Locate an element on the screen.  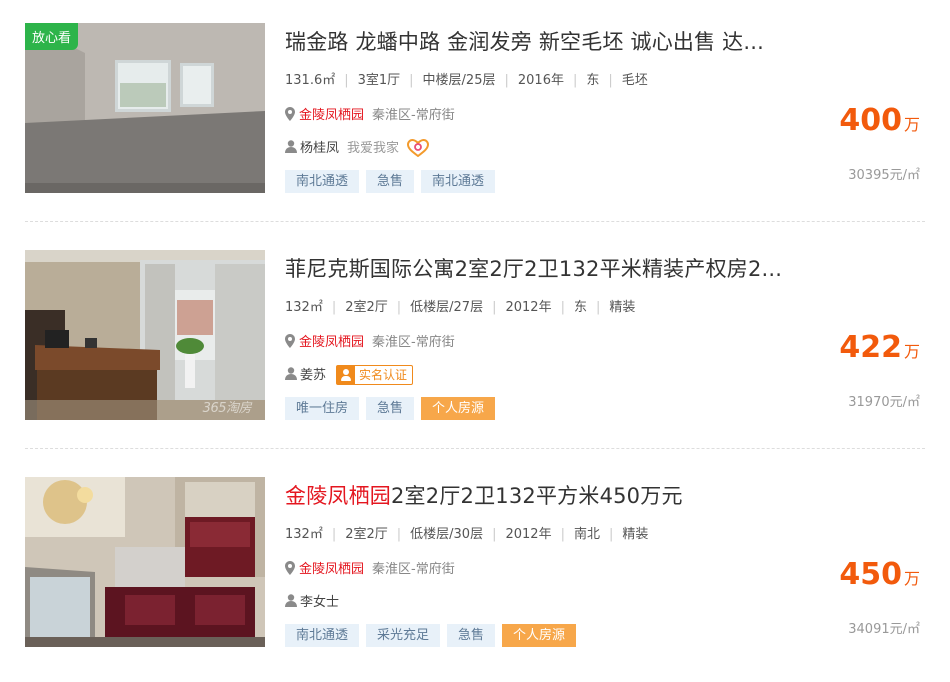
living-room-photo is located at coordinates (145, 562).